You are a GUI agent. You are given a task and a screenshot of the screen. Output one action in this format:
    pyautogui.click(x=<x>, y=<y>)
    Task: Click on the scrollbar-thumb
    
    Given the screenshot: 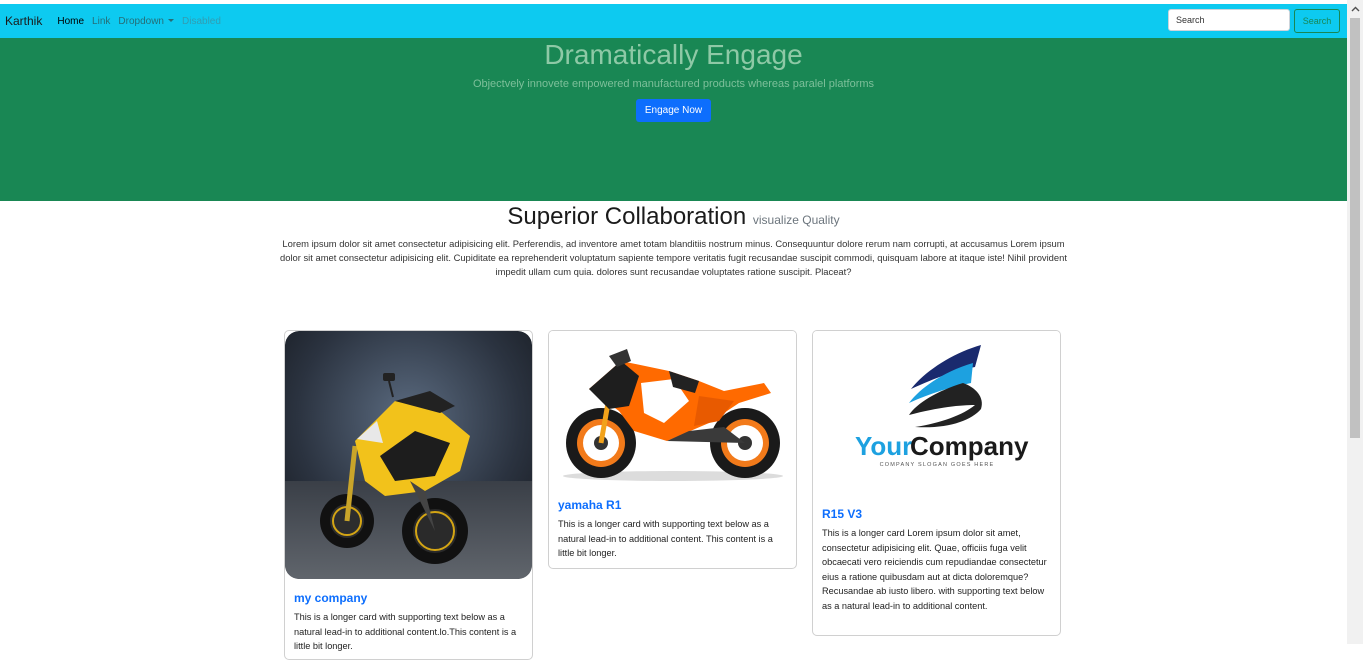 What is the action you would take?
    pyautogui.click(x=1355, y=228)
    